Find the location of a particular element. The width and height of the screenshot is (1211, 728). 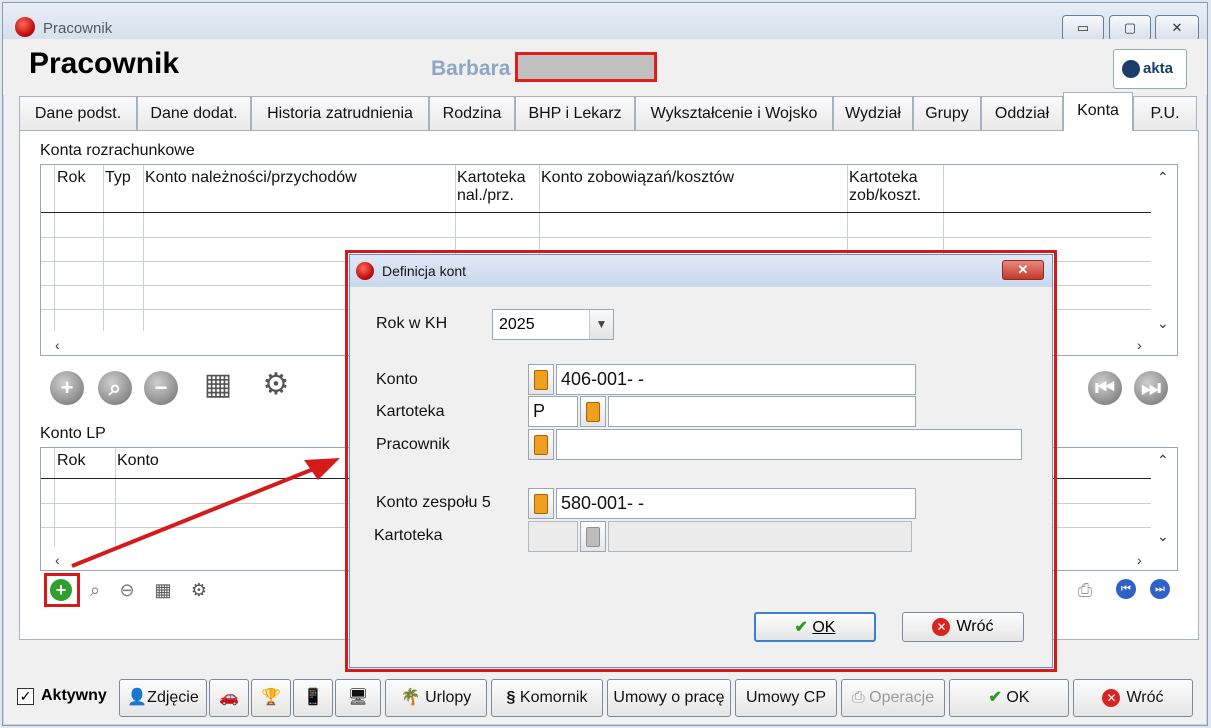

pracownik-input is located at coordinates (789, 444).